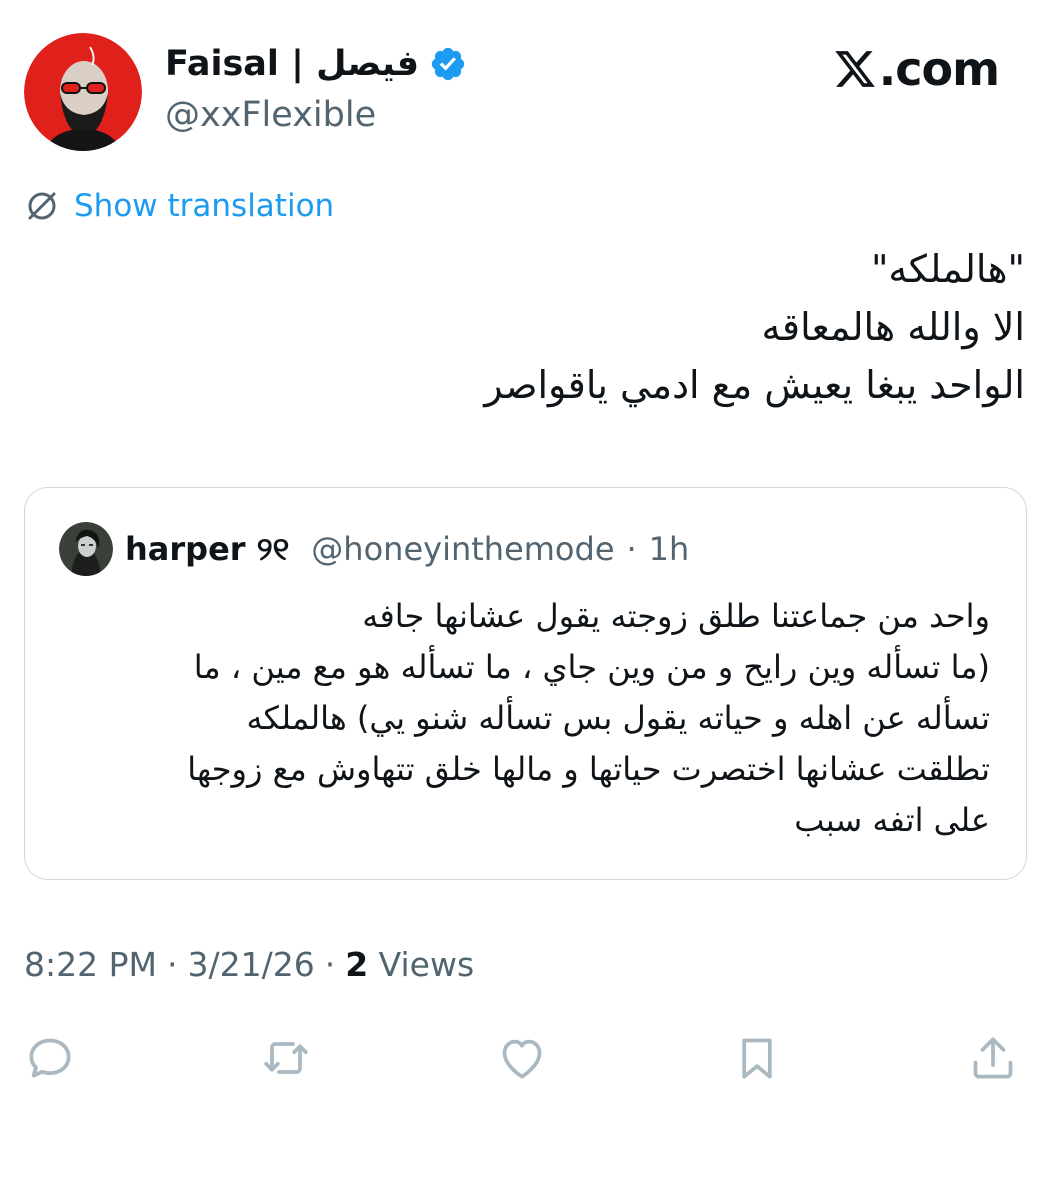  I want to click on tweet-date: 3/21/26, so click(250, 964).